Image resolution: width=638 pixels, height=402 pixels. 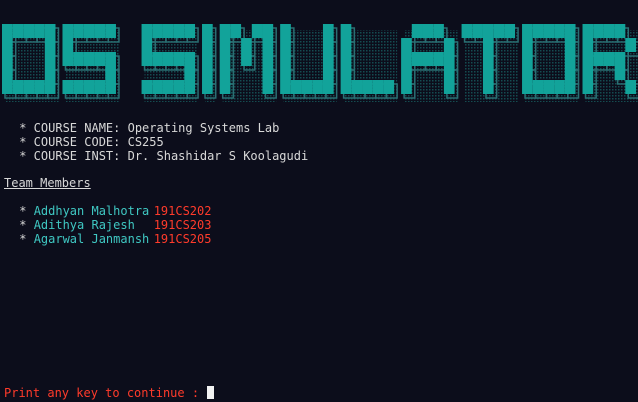 What do you see at coordinates (91, 239) in the screenshot?
I see `member-name: Agarwal Janmansh` at bounding box center [91, 239].